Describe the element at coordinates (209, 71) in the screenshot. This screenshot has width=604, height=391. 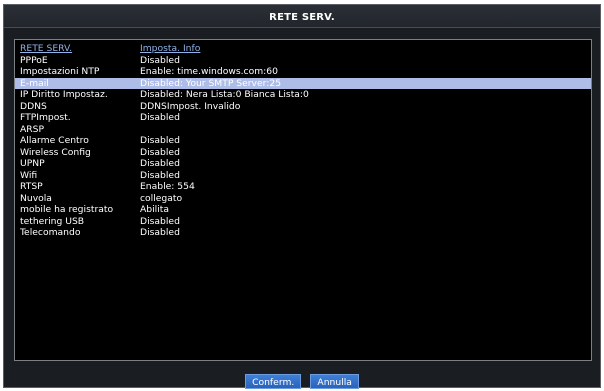
I see `service-info: Enable: time.windows.com:60` at that location.